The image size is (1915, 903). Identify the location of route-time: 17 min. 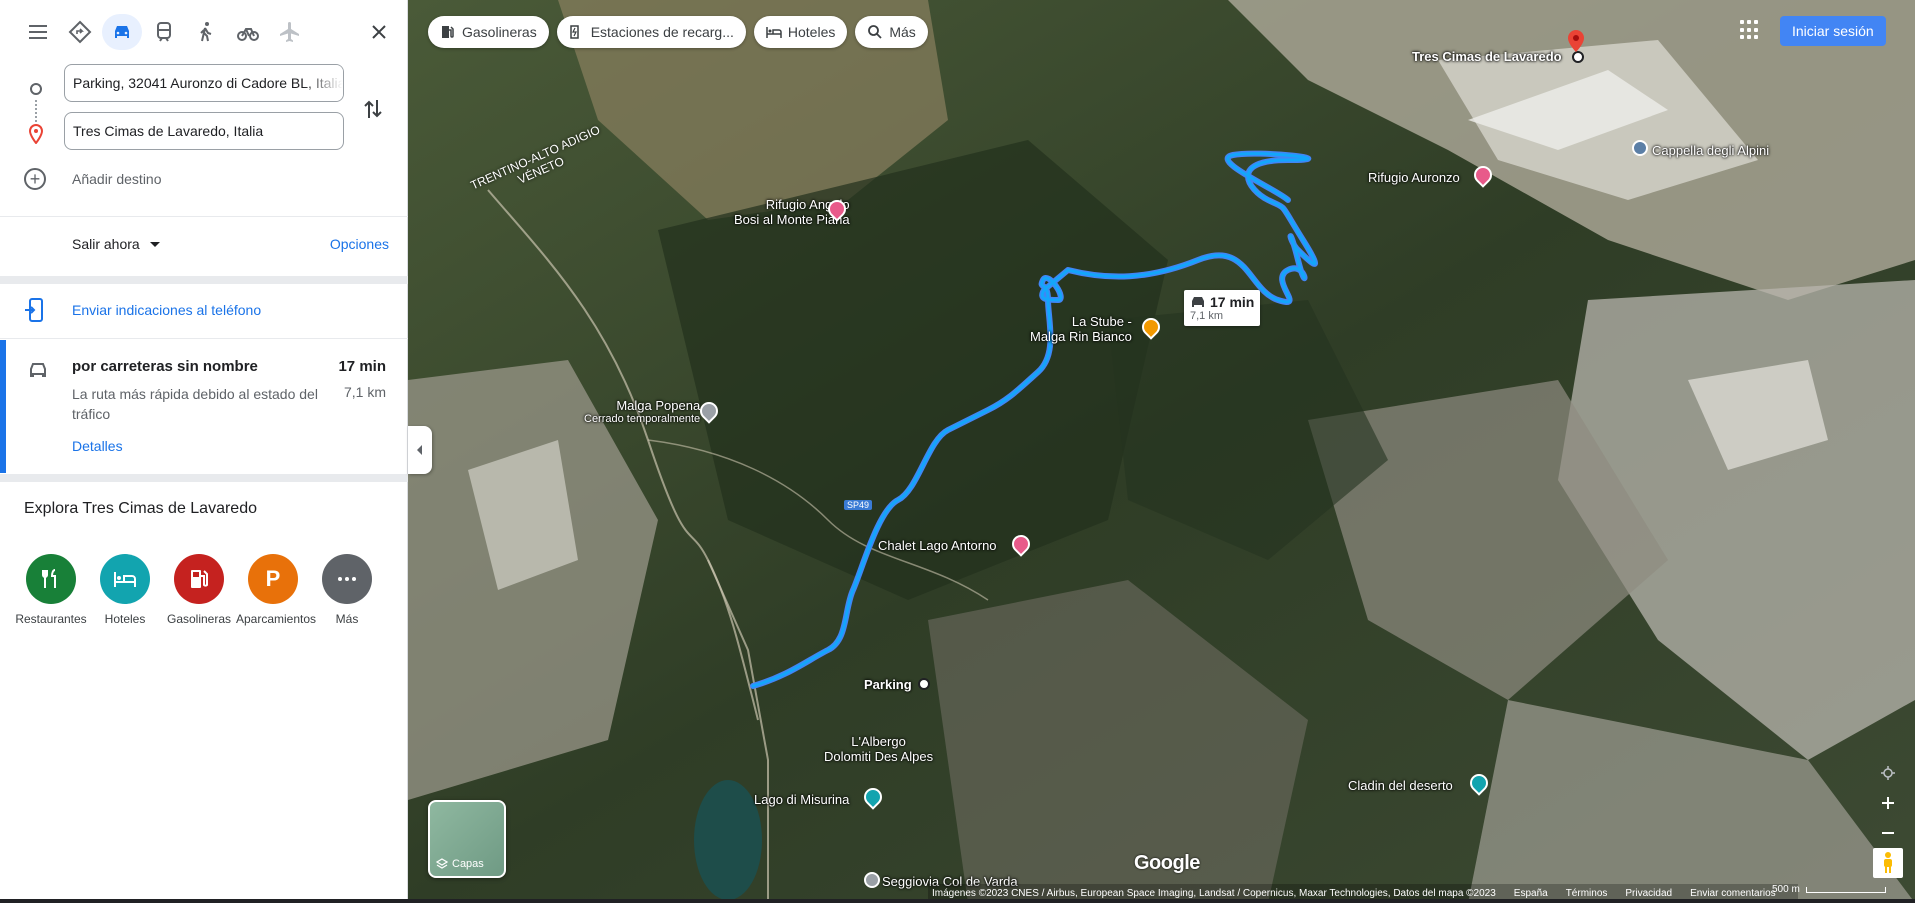
(362, 366).